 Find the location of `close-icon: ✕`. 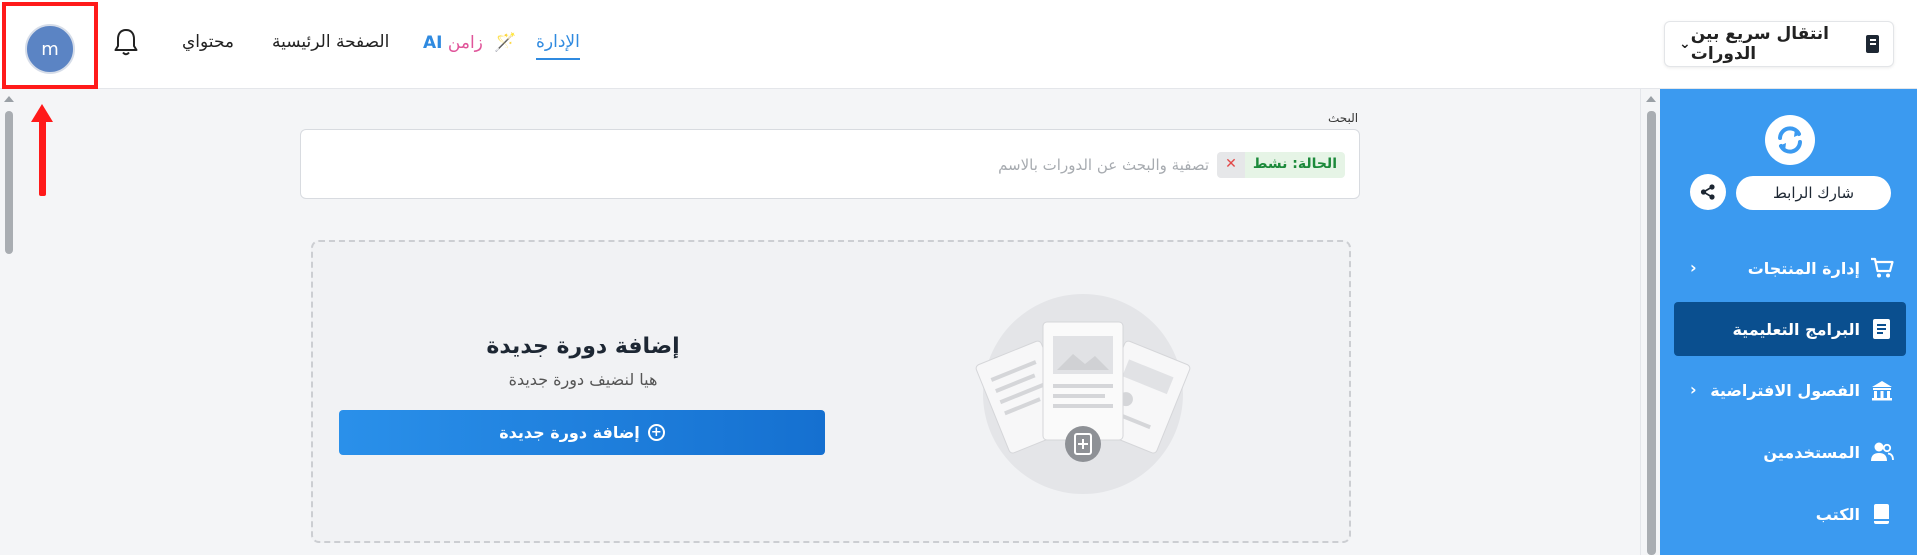

close-icon: ✕ is located at coordinates (1231, 165).